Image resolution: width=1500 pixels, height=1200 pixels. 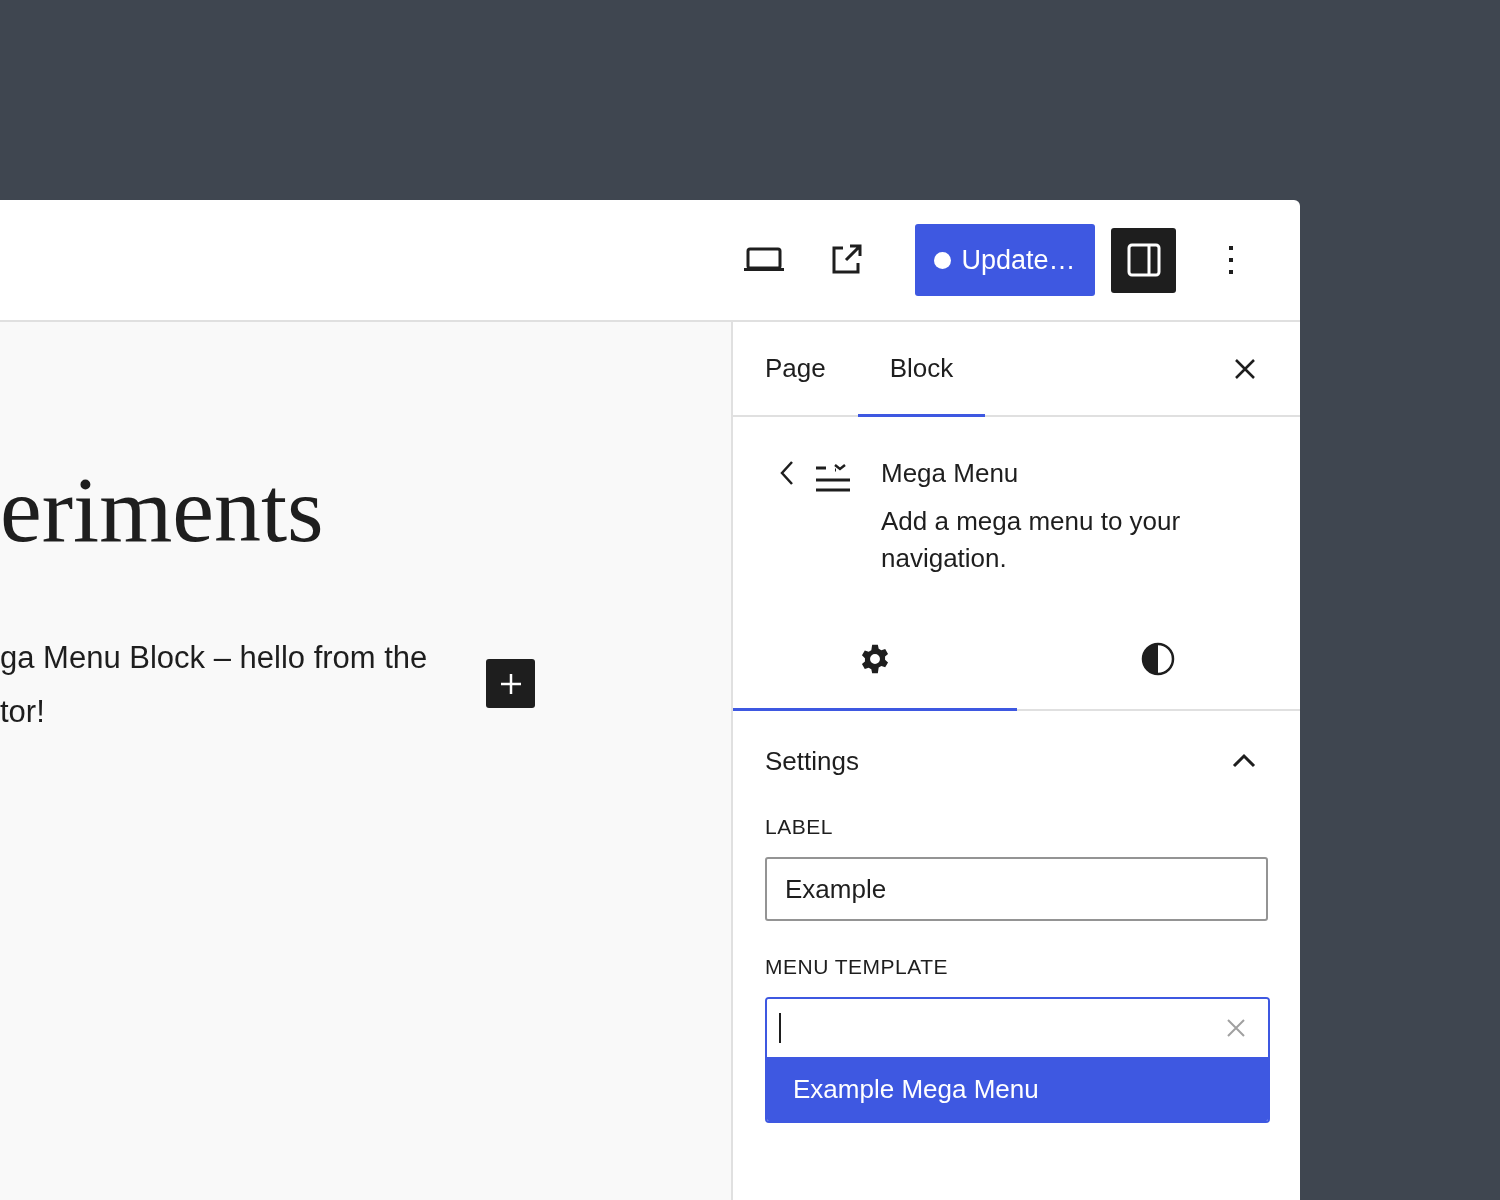 I want to click on label-input: Example, so click(x=1016, y=889).